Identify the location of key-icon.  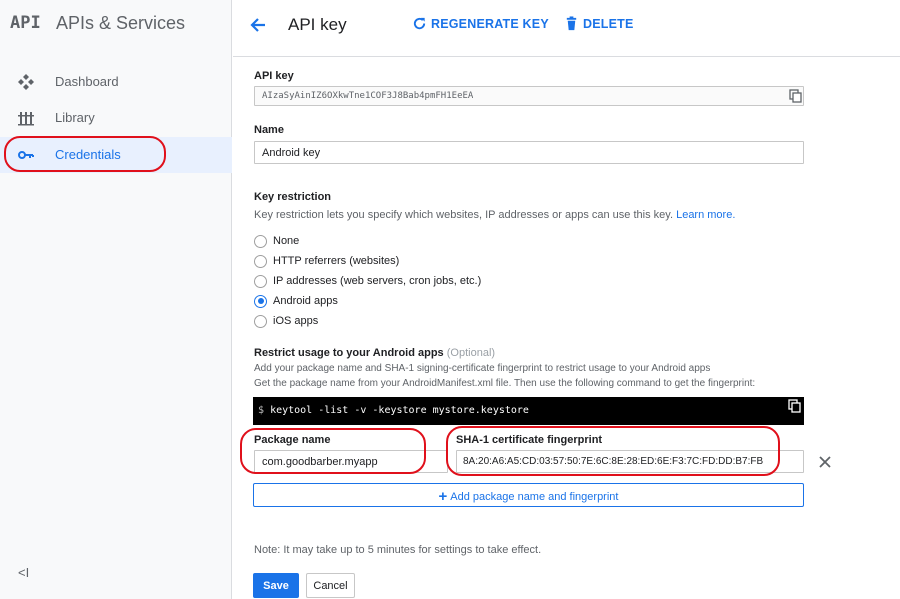
(26, 155).